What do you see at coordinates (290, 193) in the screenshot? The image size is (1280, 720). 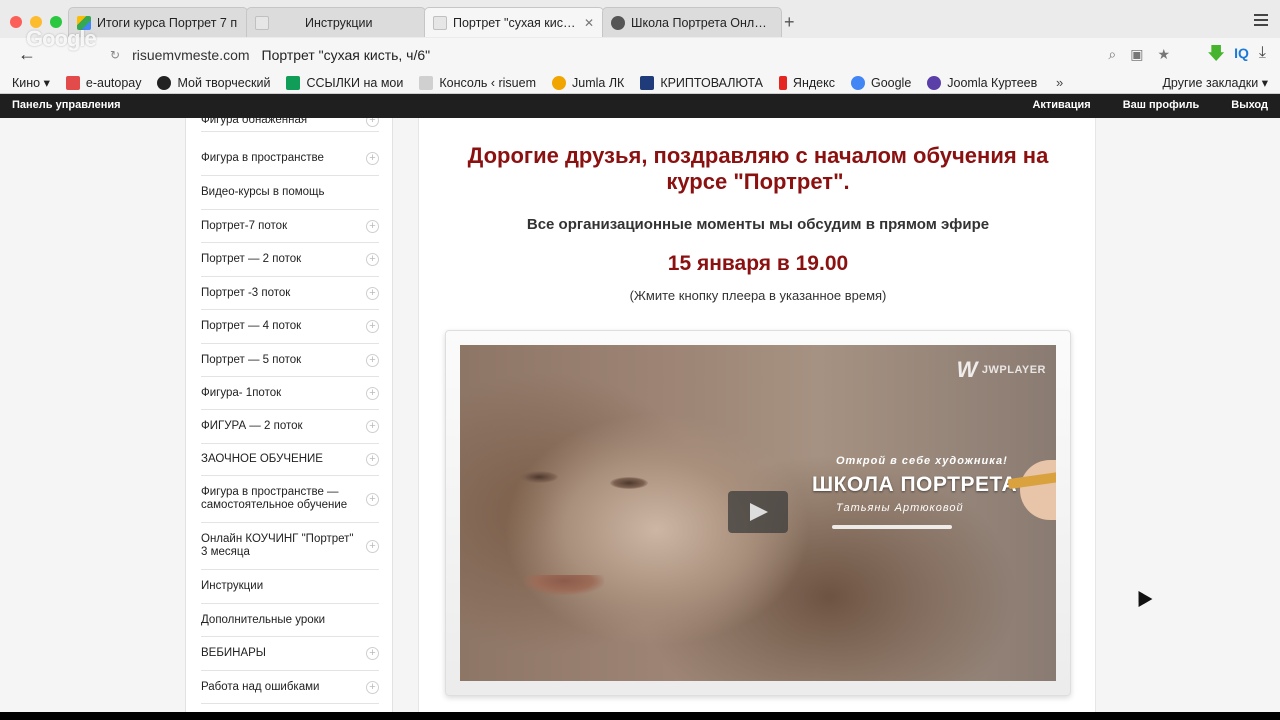 I see `sidebar-item: Видео-курсы в помощь` at bounding box center [290, 193].